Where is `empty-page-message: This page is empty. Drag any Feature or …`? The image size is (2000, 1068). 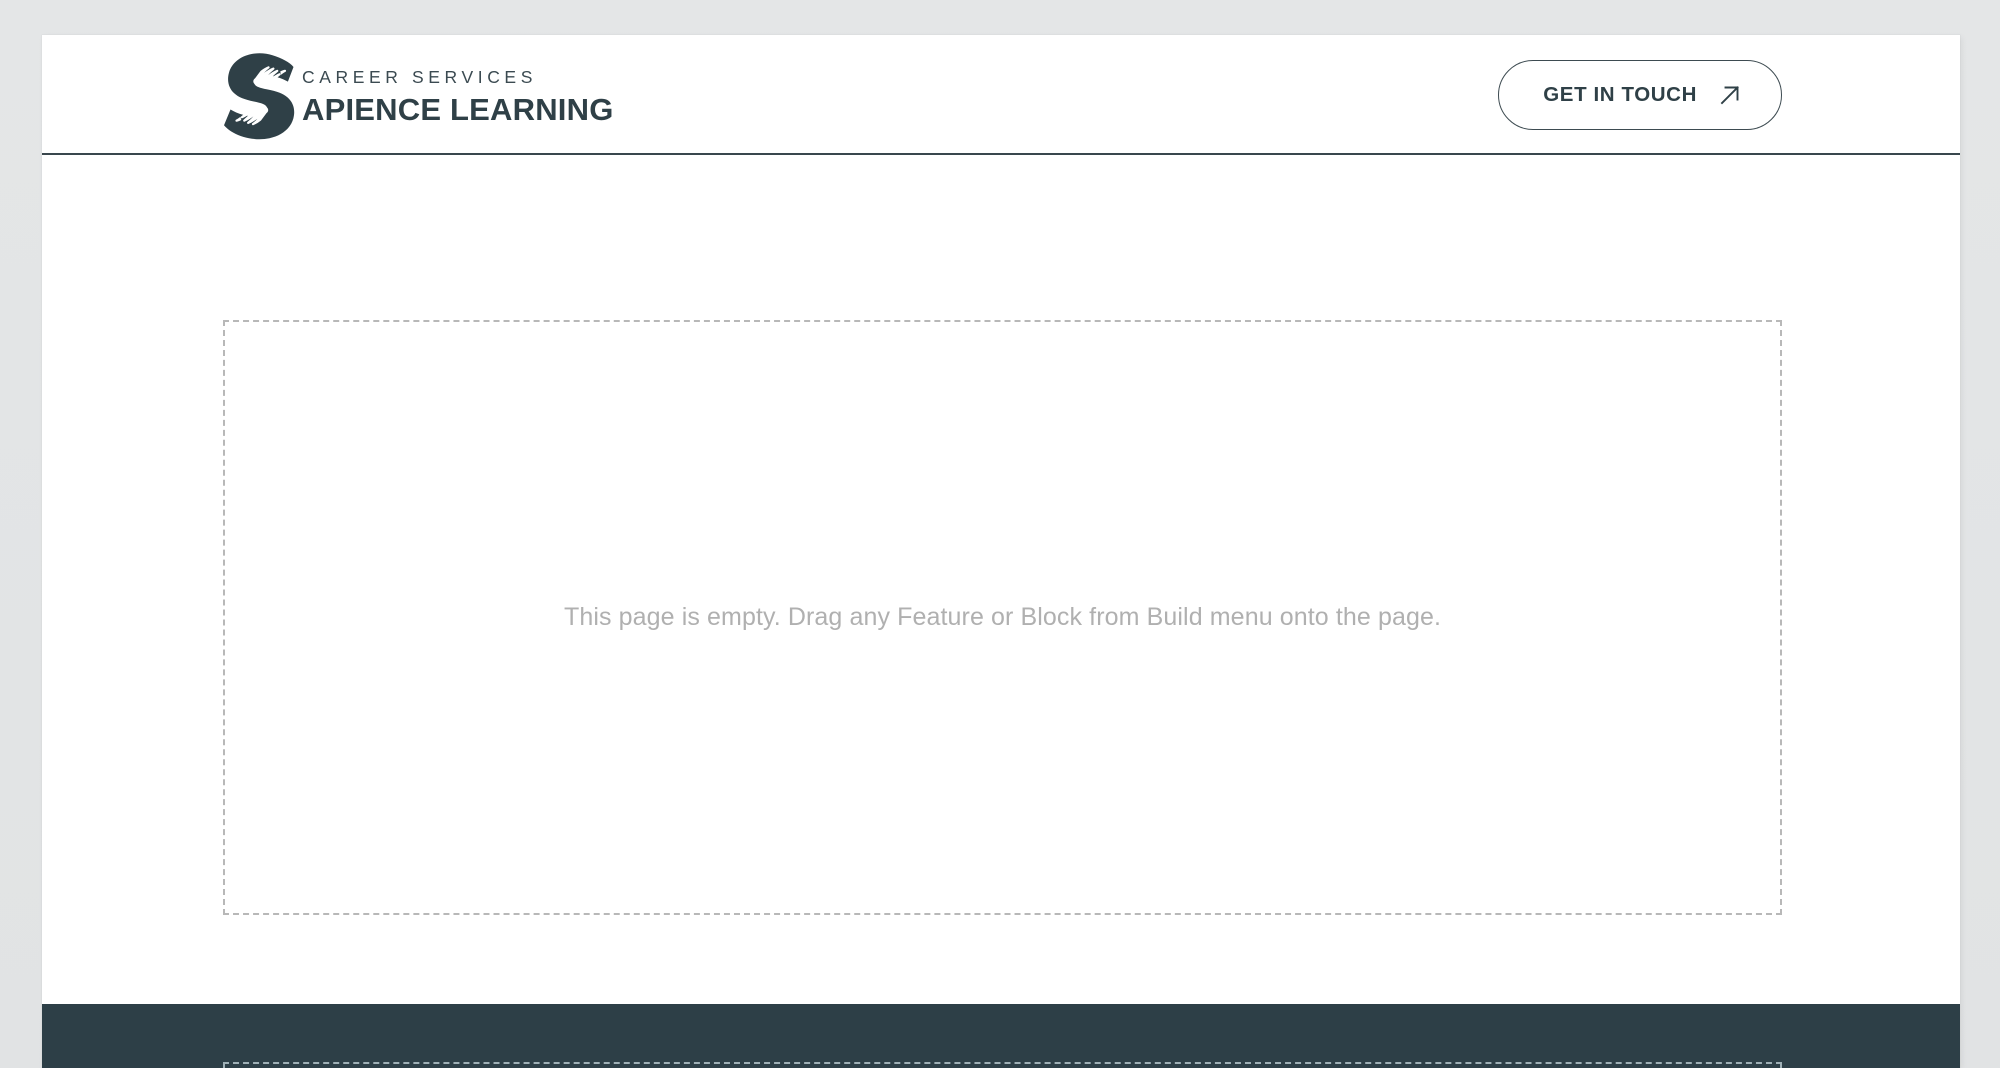
empty-page-message: This page is empty. Drag any Feature or … is located at coordinates (1002, 617).